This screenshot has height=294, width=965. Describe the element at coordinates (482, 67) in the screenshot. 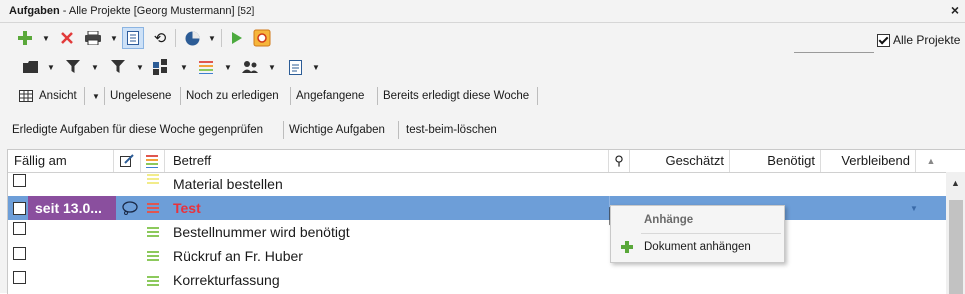

I see `secondary-toolbar: ▼ ▼ ▼ ▼ ▼ ▼ ▼` at that location.